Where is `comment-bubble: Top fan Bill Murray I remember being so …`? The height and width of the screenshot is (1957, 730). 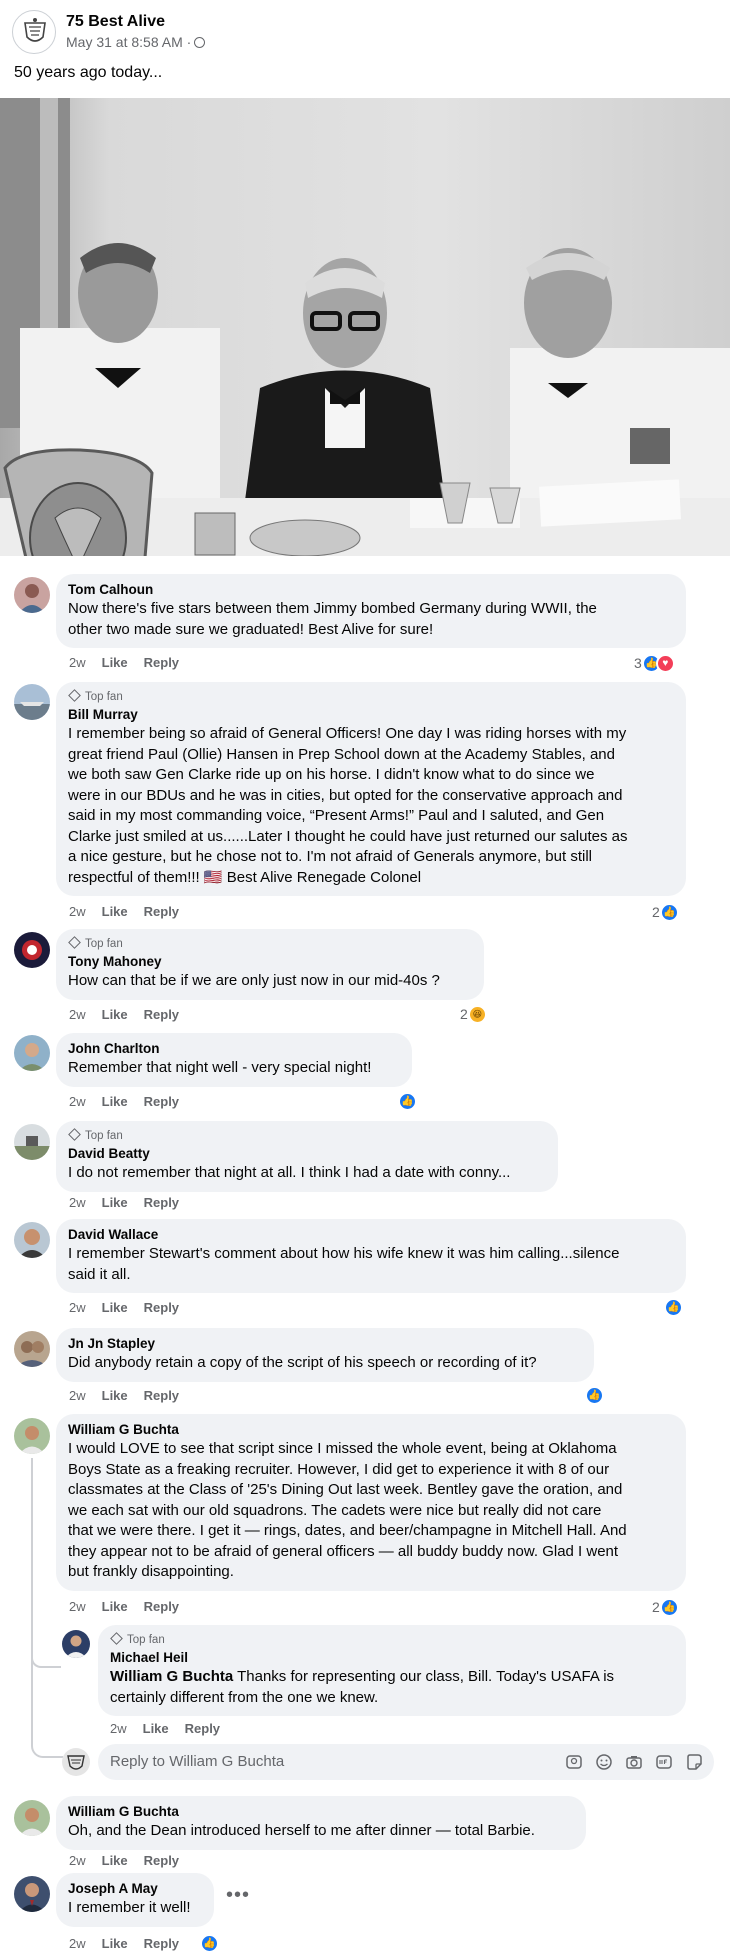 comment-bubble: Top fan Bill Murray I remember being so … is located at coordinates (371, 789).